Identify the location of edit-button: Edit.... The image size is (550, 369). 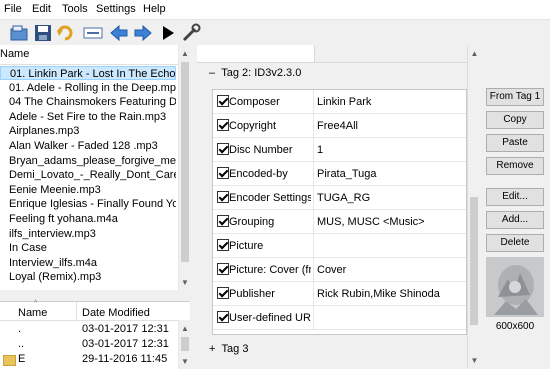
(515, 197).